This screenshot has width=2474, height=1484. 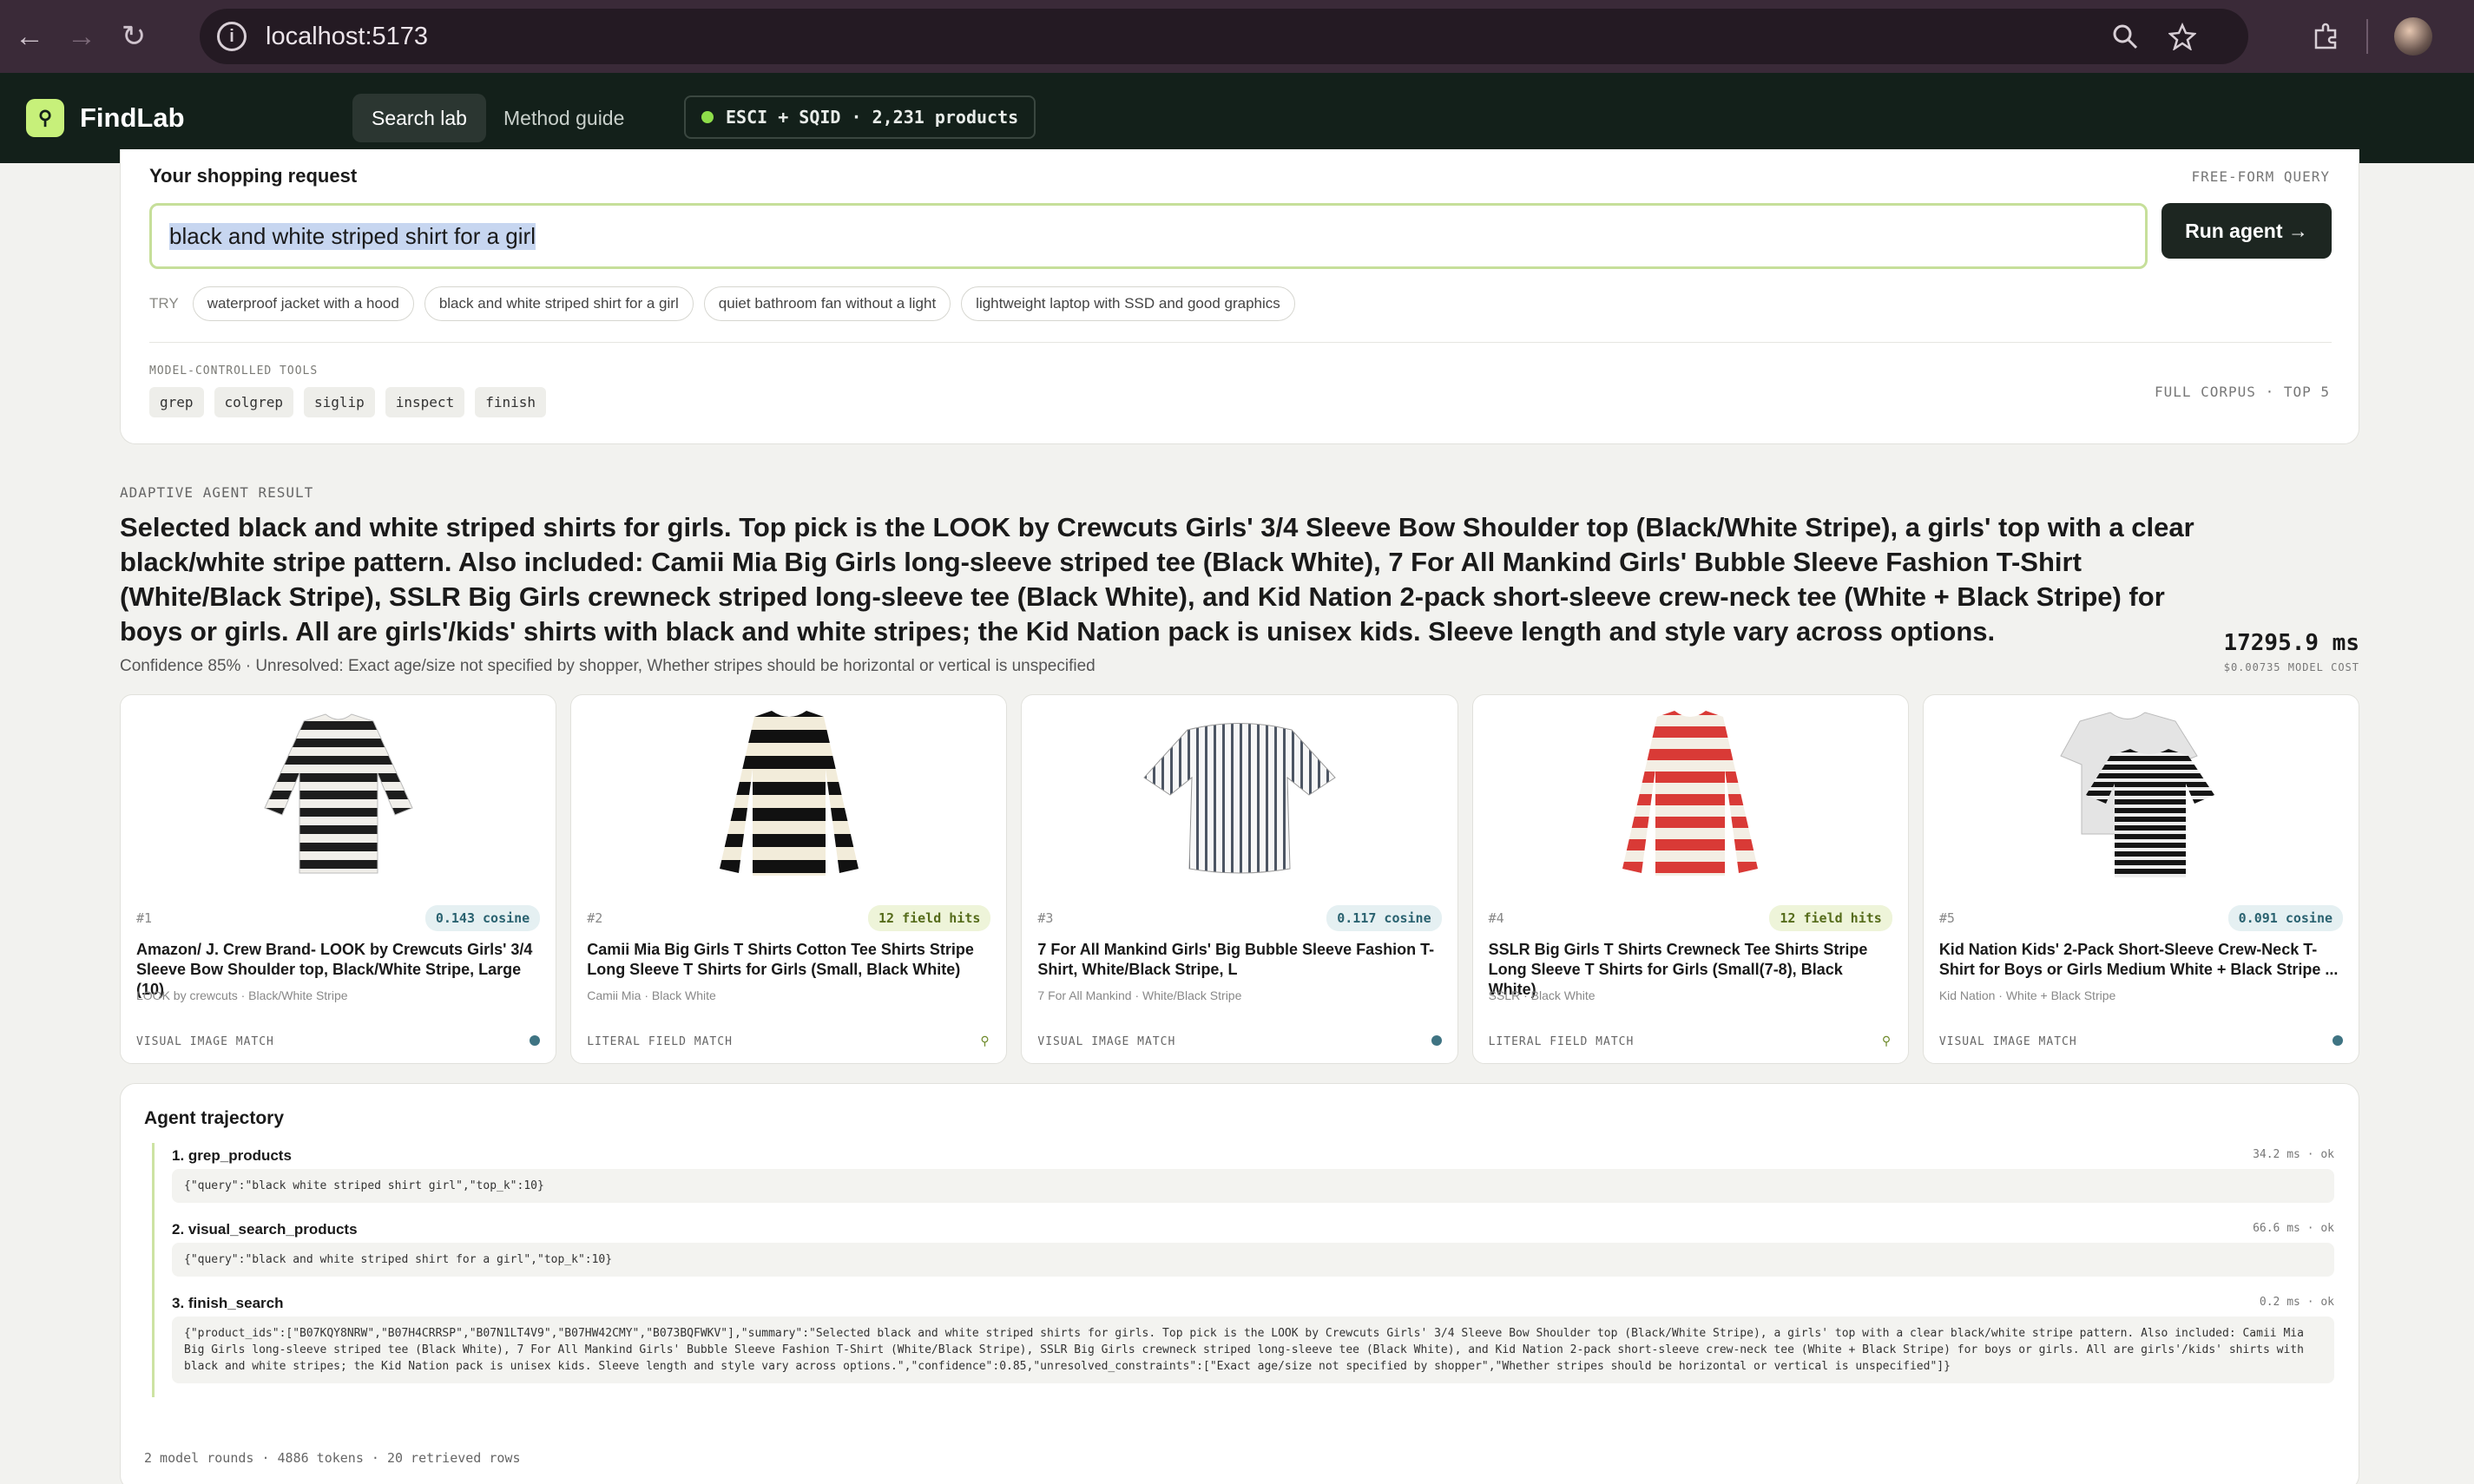 I want to click on product-rank: #1, so click(x=144, y=918).